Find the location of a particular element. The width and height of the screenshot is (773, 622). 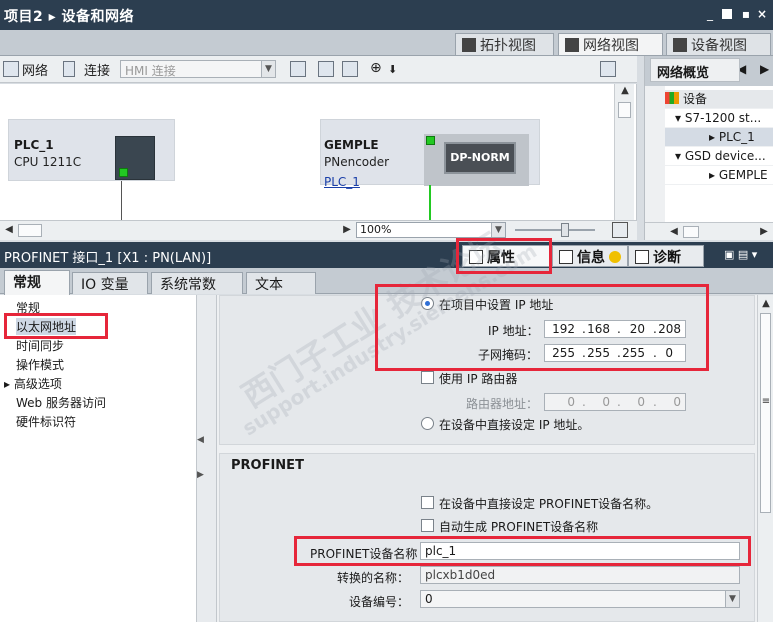

dp-norm-module: DP-NORM is located at coordinates (480, 158).